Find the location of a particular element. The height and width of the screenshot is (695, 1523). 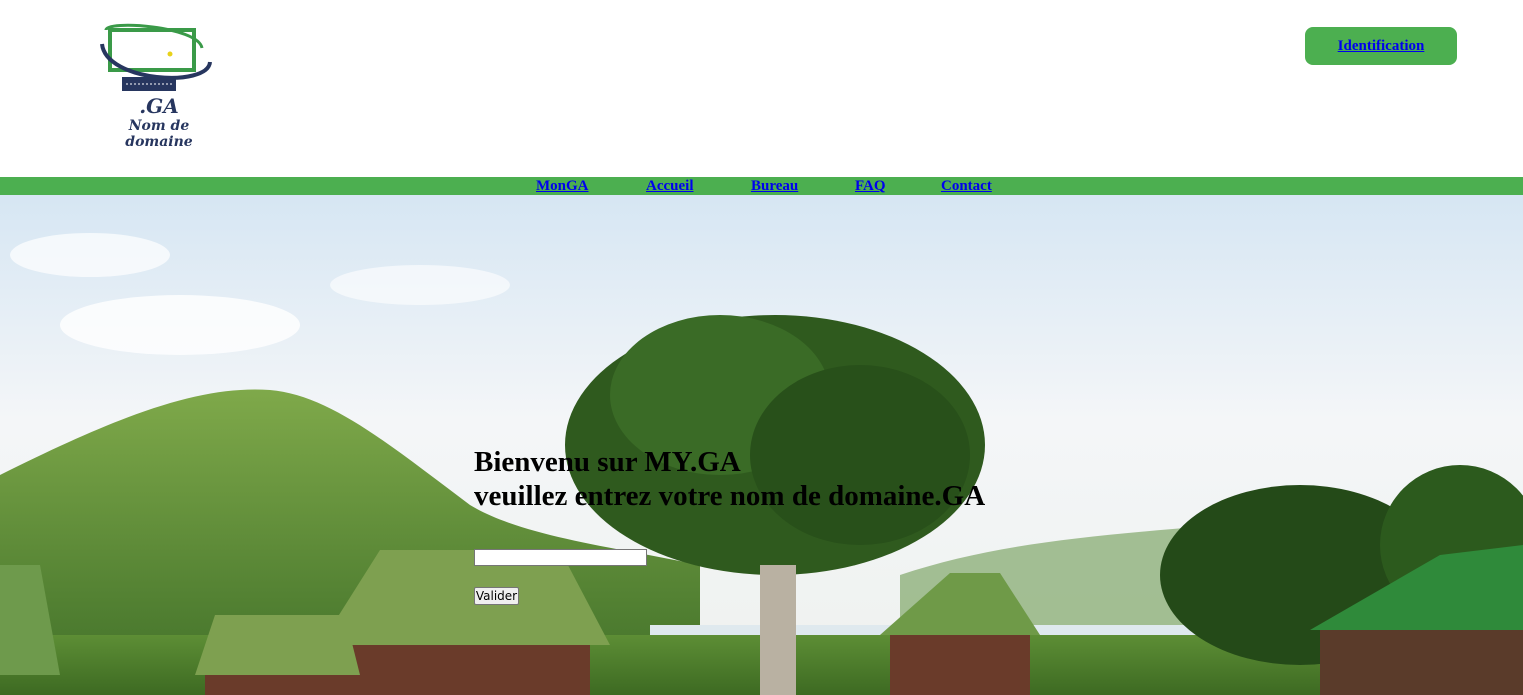

welcome-line-2: veuillez entrez votre nom de domaine.GA is located at coordinates (730, 496).